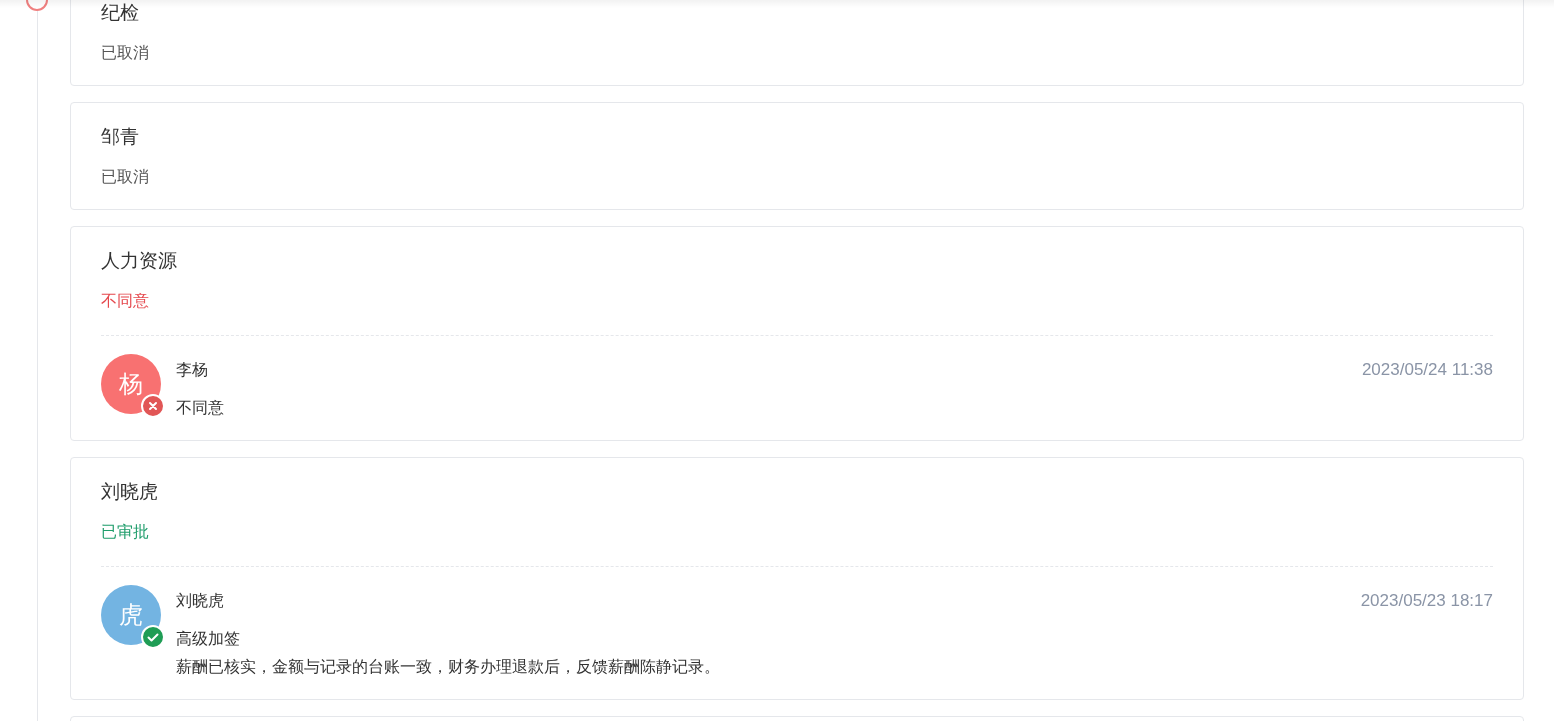 The image size is (1554, 721). Describe the element at coordinates (139, 261) in the screenshot. I see `step-name: 人力资源` at that location.